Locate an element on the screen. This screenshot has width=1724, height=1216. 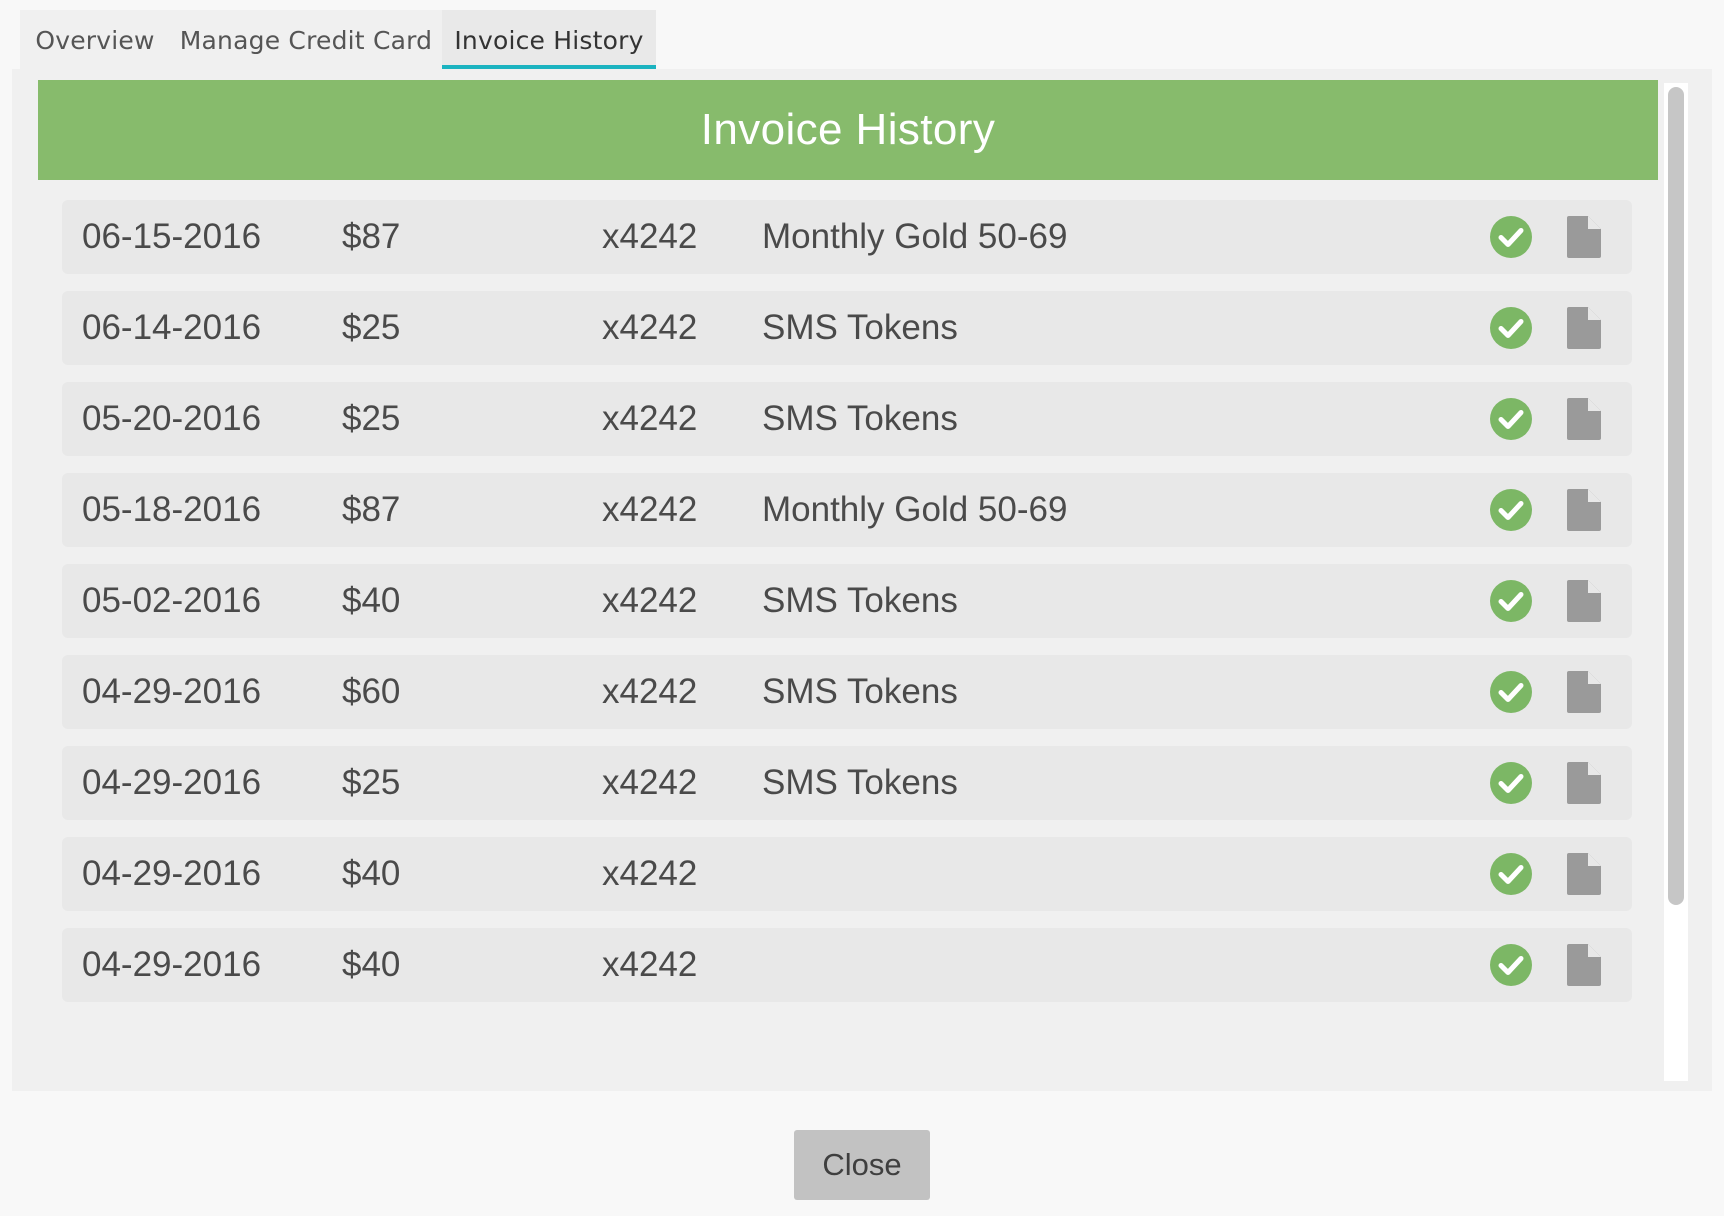
invoice-row: 06-15-2016 $87 x4242 Monthly Gold 50-69 is located at coordinates (847, 237).